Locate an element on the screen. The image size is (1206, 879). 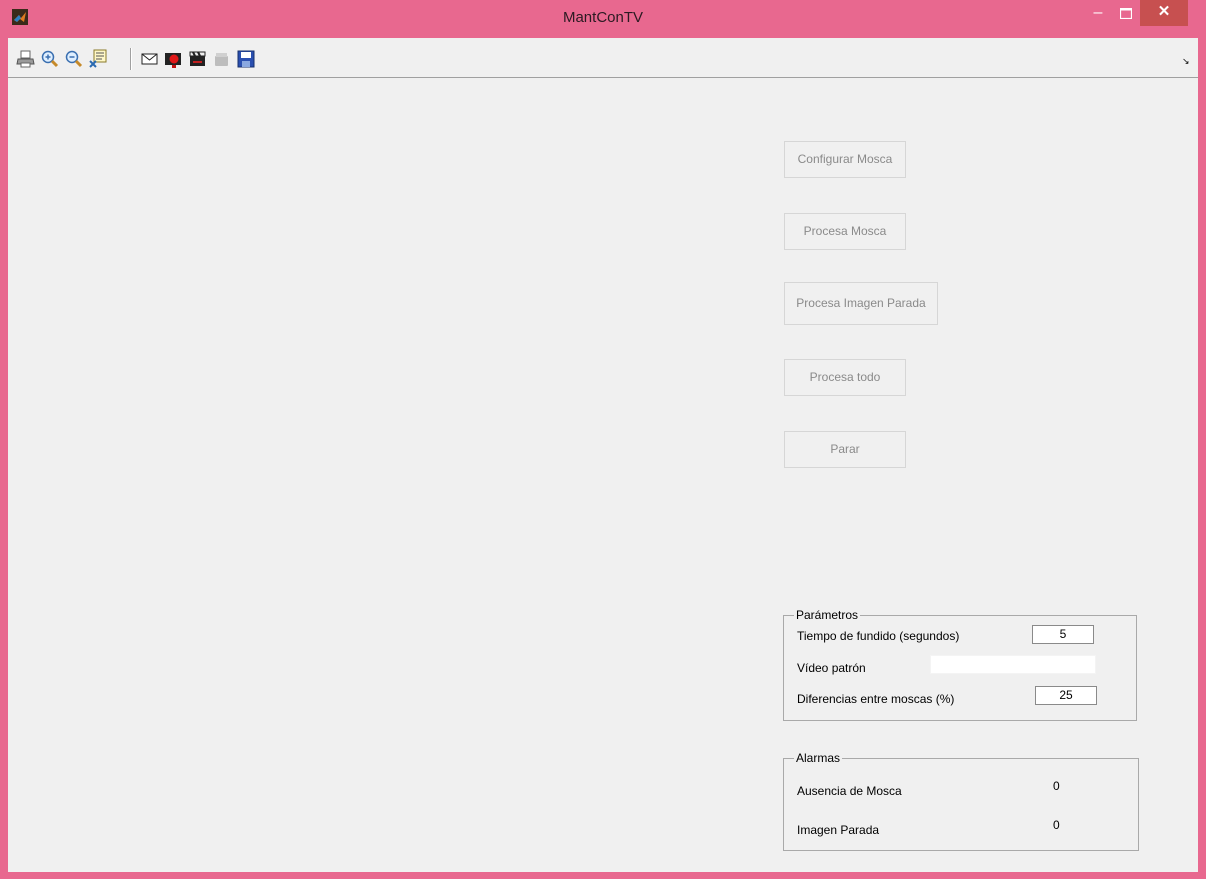
procesa-imagen-parada-button: Procesa Imagen Parada is located at coordinates (861, 303).